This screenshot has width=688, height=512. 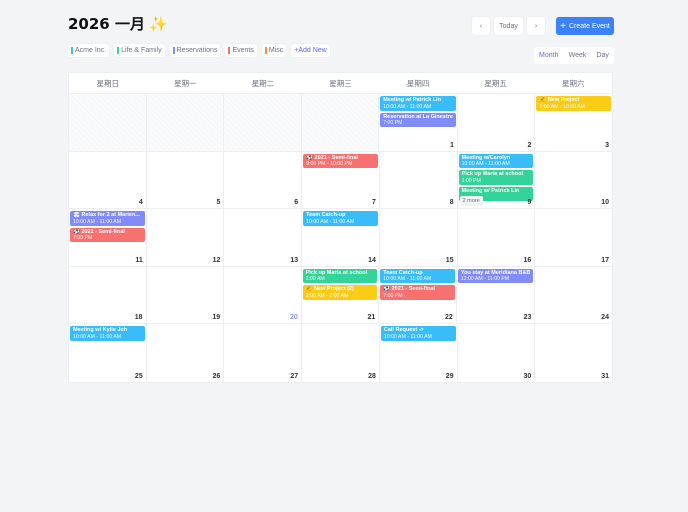 I want to click on create-event-button: + Create Event, so click(x=585, y=26).